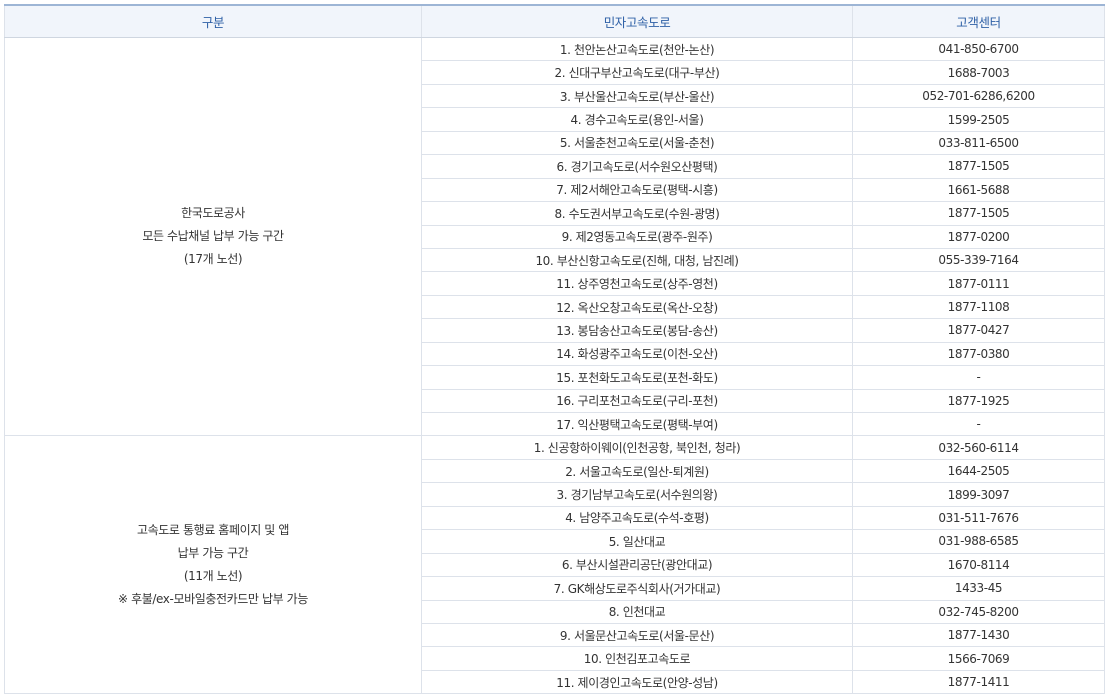  I want to click on customer-center-phone-cell: 031-511-7676, so click(978, 518).